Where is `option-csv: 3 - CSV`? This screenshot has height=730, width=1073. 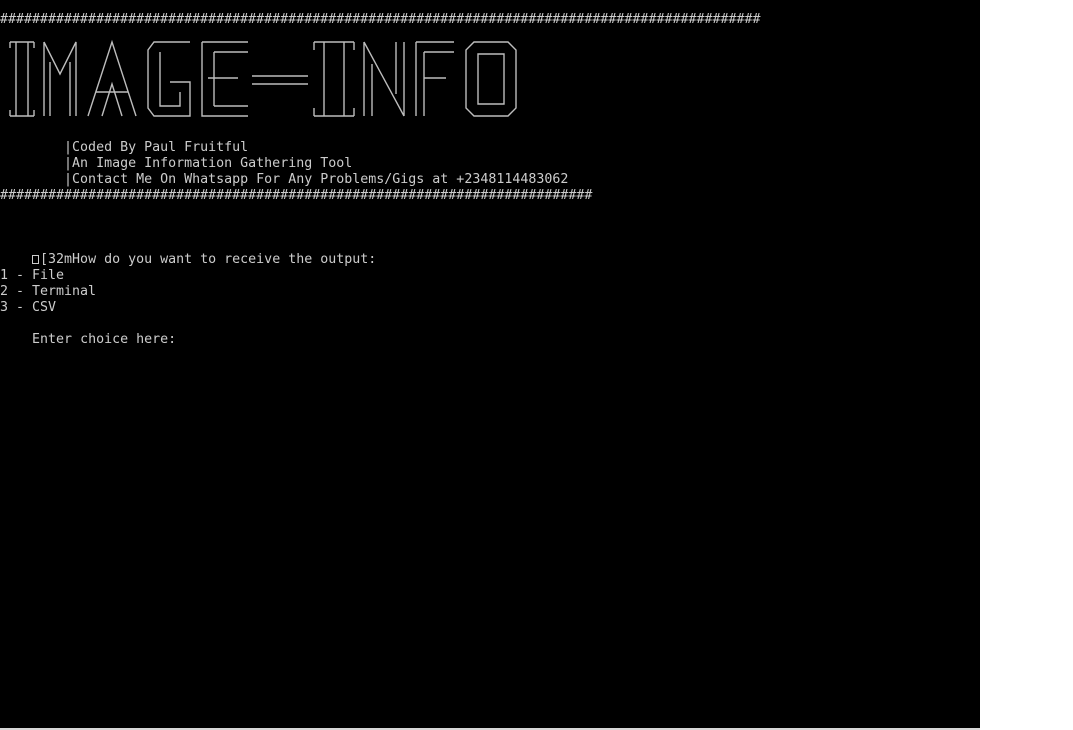
option-csv: 3 - CSV is located at coordinates (28, 307).